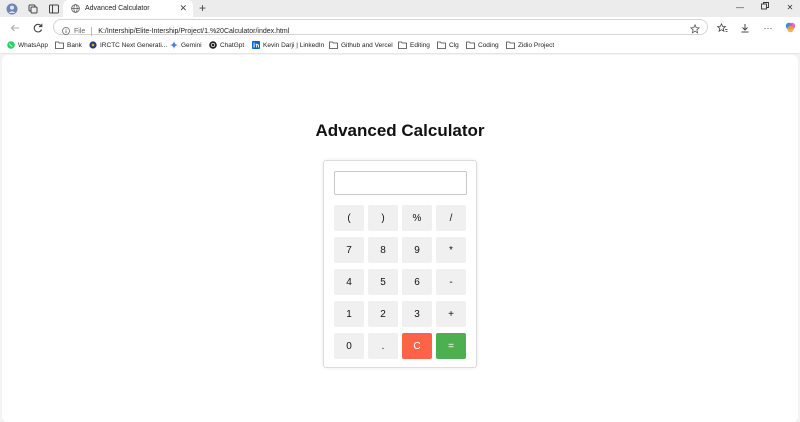 The height and width of the screenshot is (422, 800). What do you see at coordinates (38, 27) in the screenshot?
I see `reload-icon` at bounding box center [38, 27].